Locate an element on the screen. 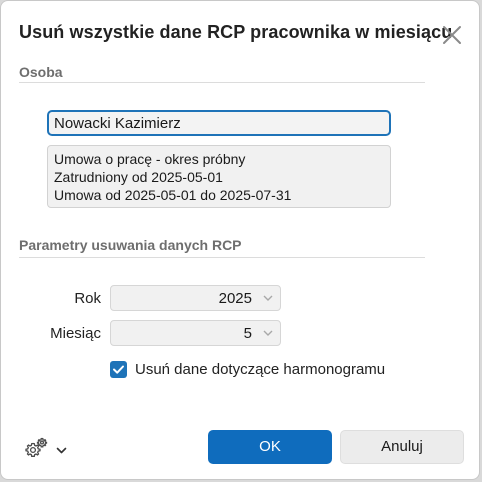 This screenshot has height=482, width=482. close-button is located at coordinates (452, 35).